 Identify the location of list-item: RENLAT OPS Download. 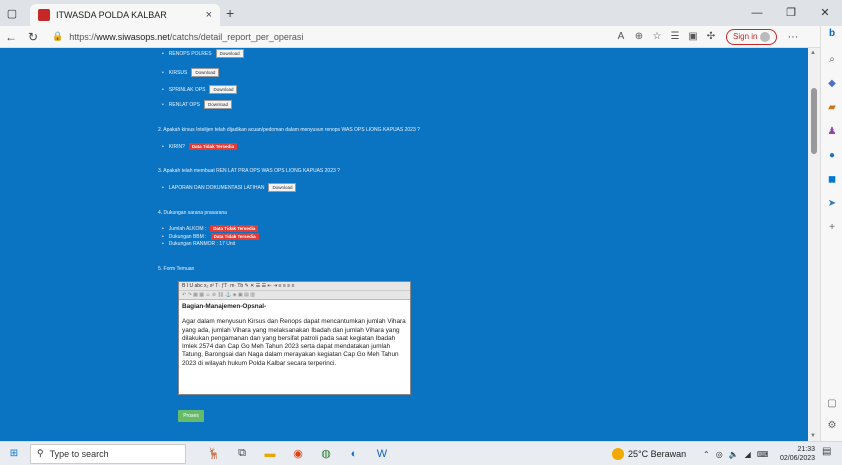
(197, 104).